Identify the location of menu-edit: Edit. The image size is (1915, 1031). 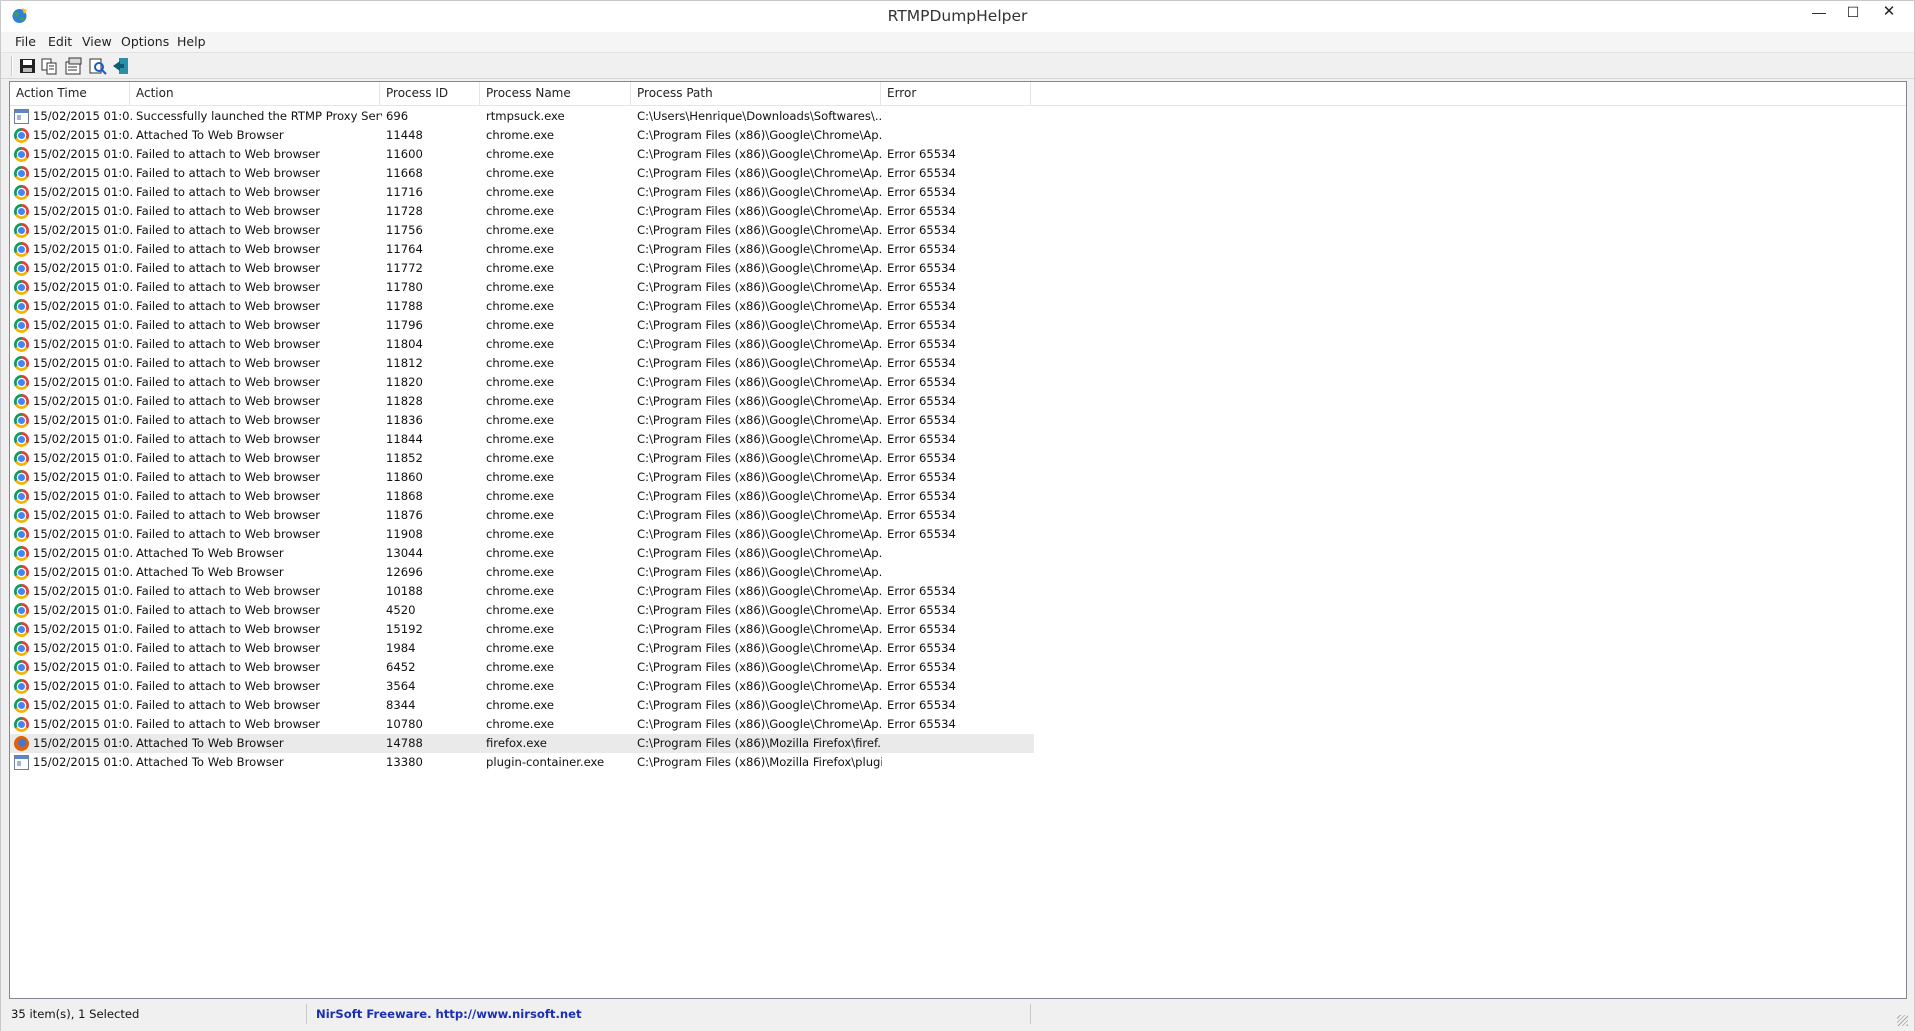
(60, 41).